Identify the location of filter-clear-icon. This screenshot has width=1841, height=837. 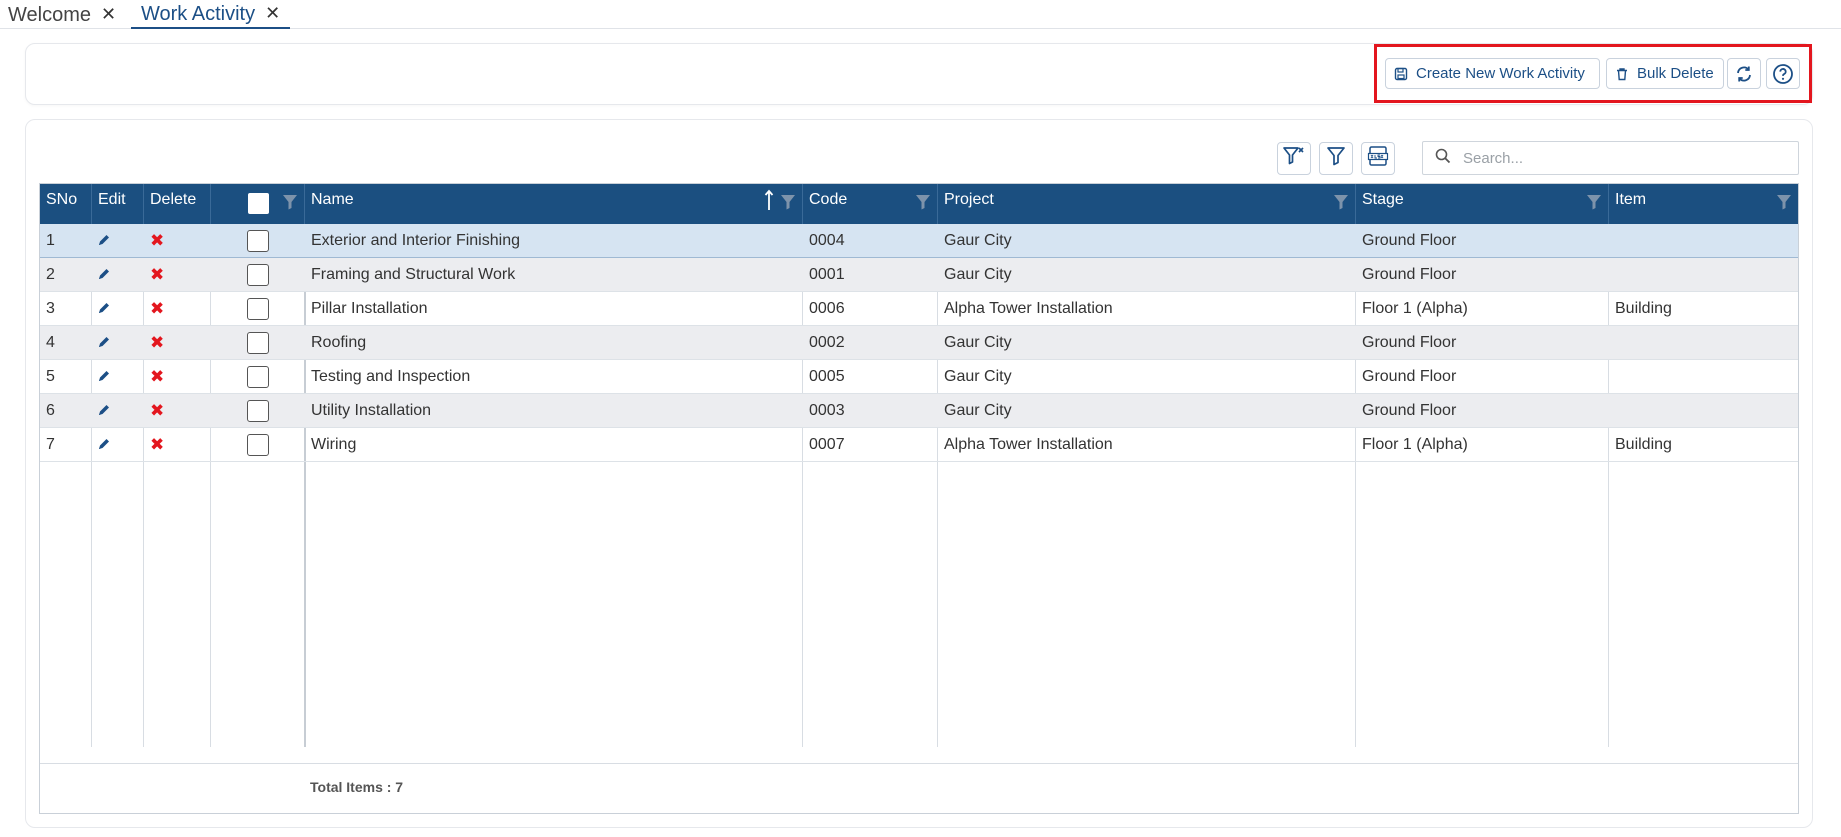
(1294, 158).